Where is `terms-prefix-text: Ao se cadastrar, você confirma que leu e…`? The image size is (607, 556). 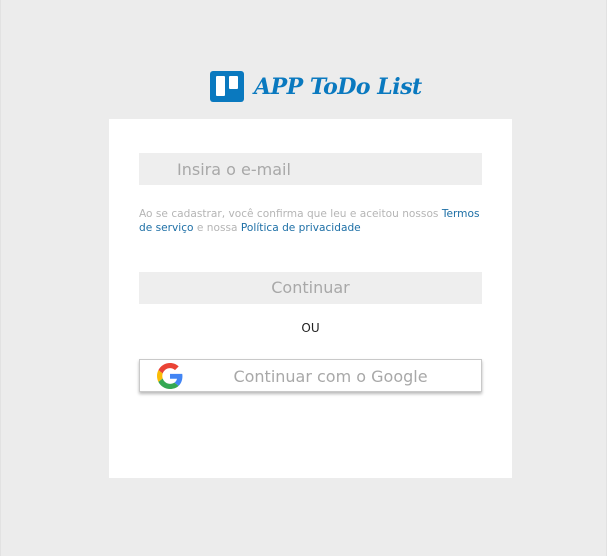
terms-prefix-text: Ao se cadastrar, você confirma que leu e… is located at coordinates (289, 214).